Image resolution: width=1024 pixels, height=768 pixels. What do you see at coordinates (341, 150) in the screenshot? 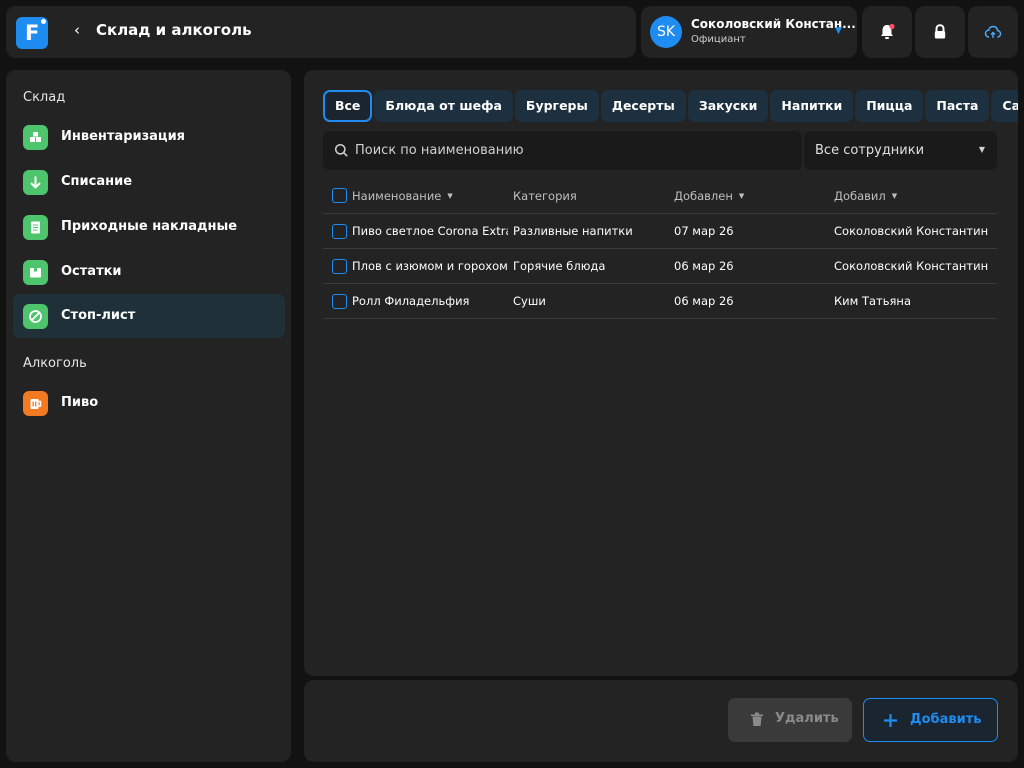
I see `search-icon` at bounding box center [341, 150].